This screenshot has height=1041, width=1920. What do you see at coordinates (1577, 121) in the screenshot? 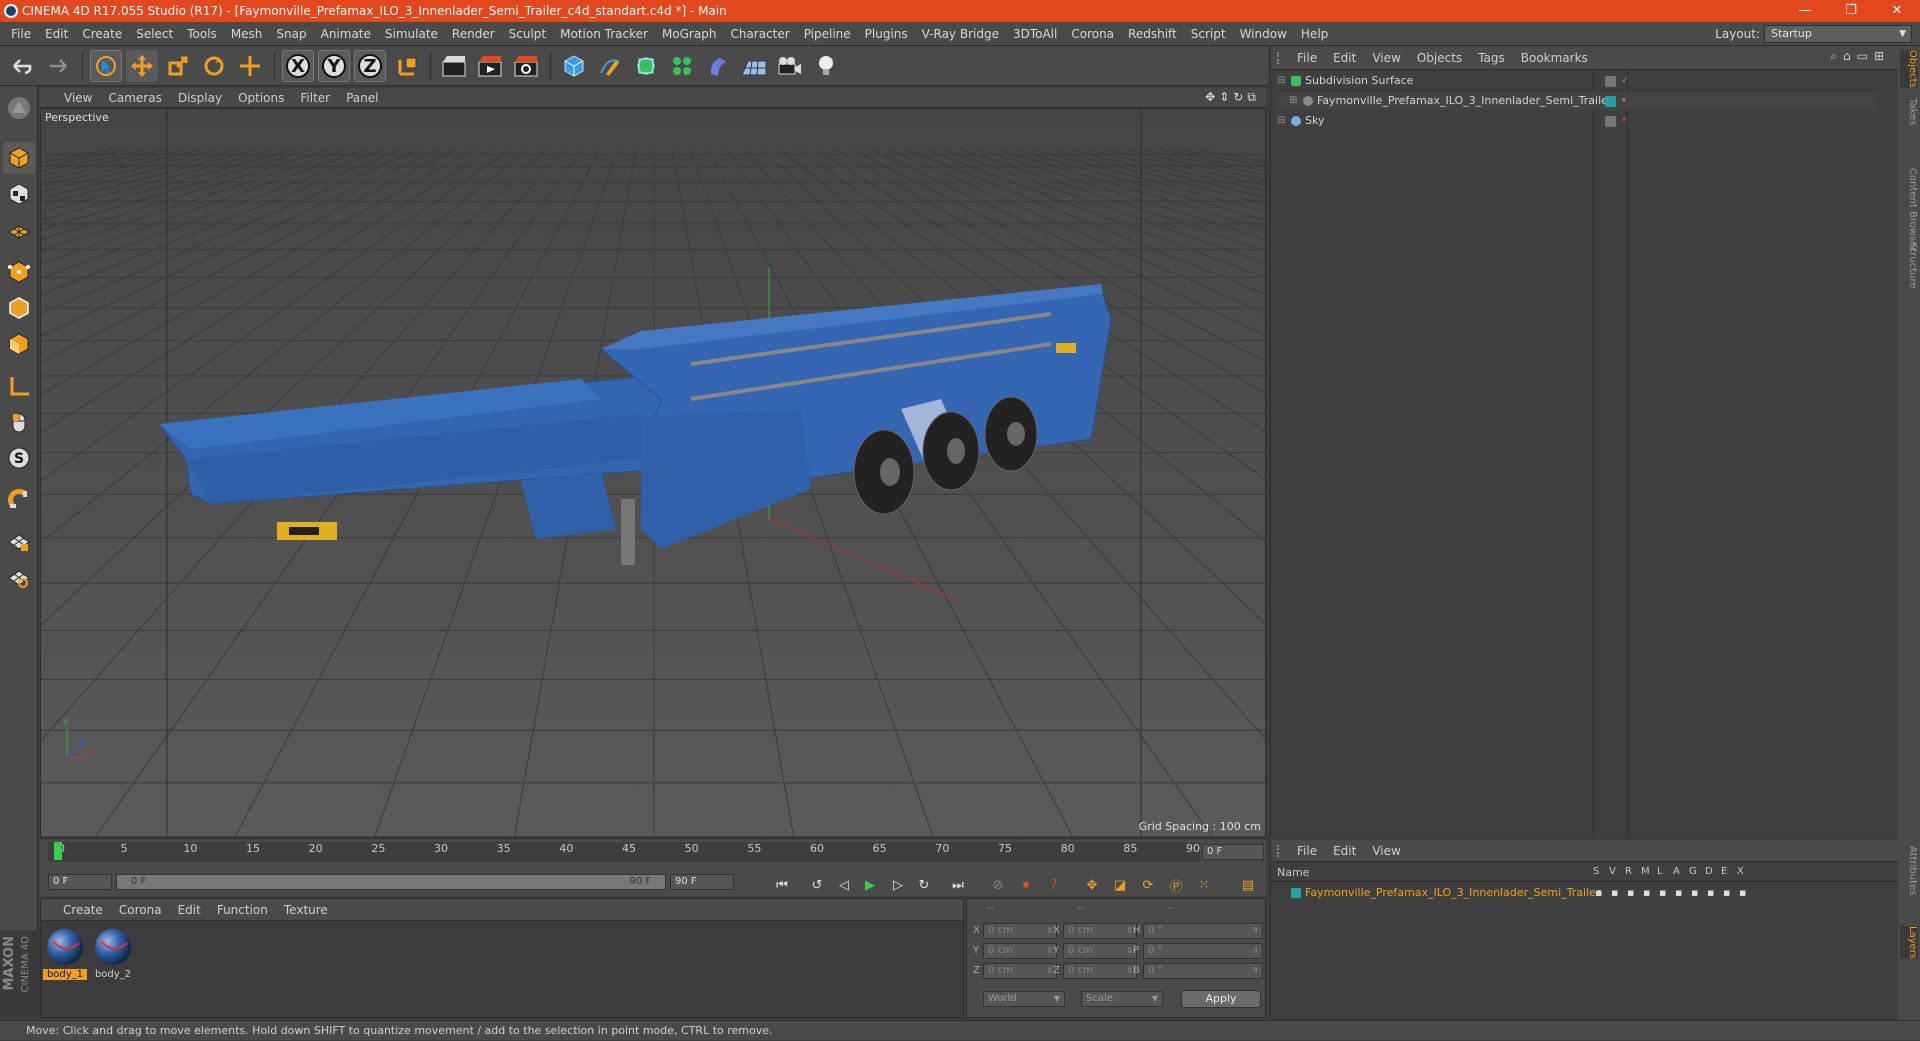
I see `object-row: ⊟ Sky •` at bounding box center [1577, 121].